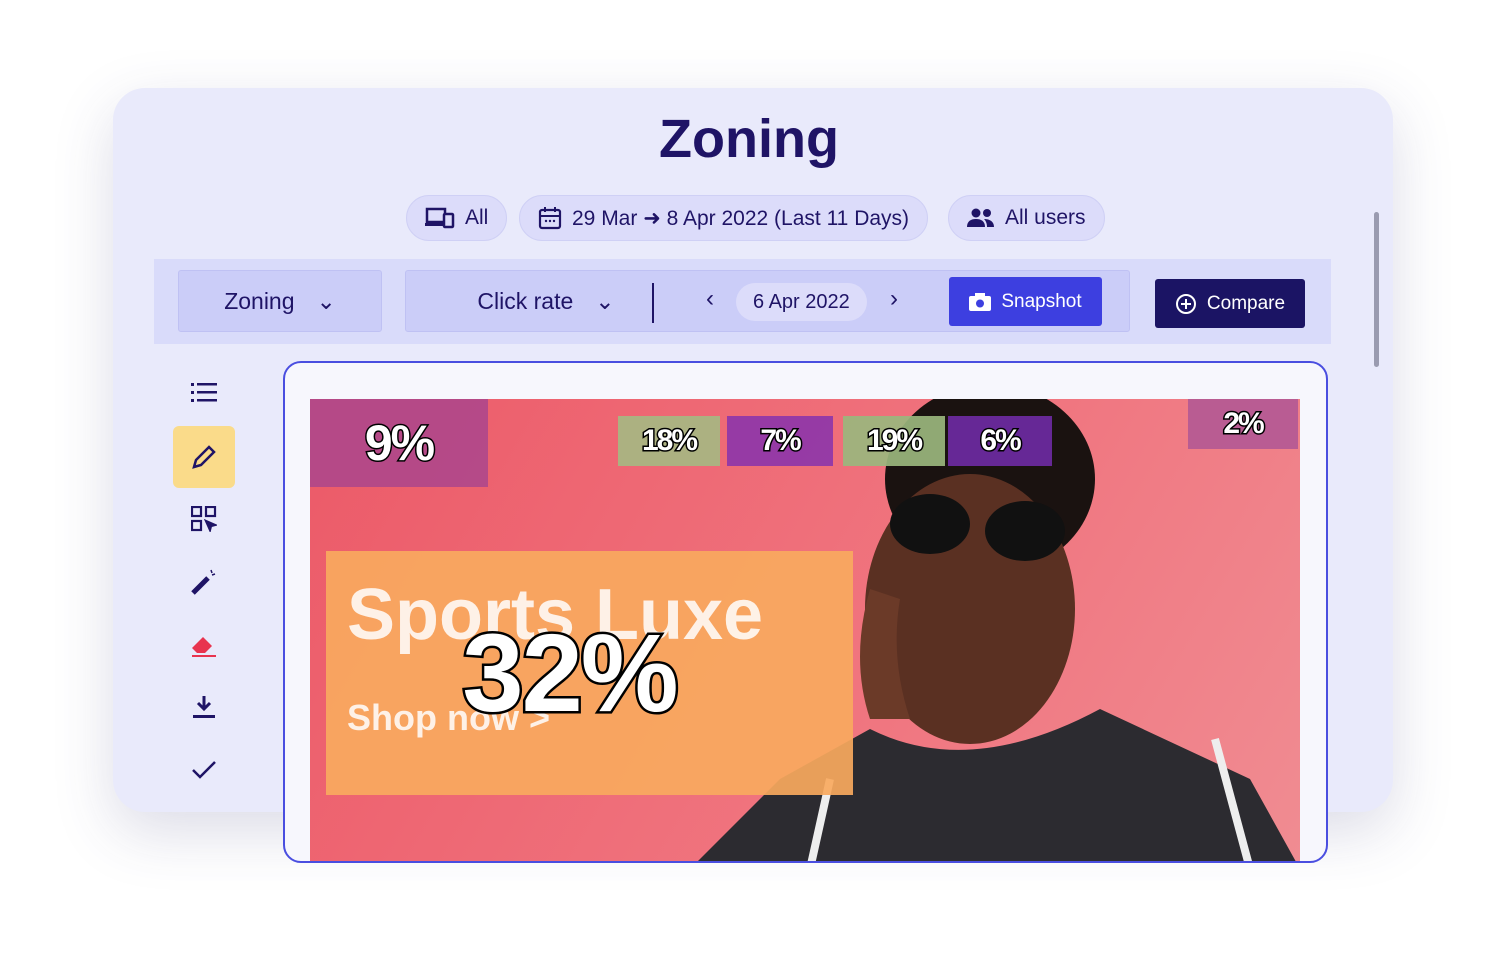 This screenshot has width=1498, height=956. What do you see at coordinates (525, 300) in the screenshot?
I see `metric-label: Click rate` at bounding box center [525, 300].